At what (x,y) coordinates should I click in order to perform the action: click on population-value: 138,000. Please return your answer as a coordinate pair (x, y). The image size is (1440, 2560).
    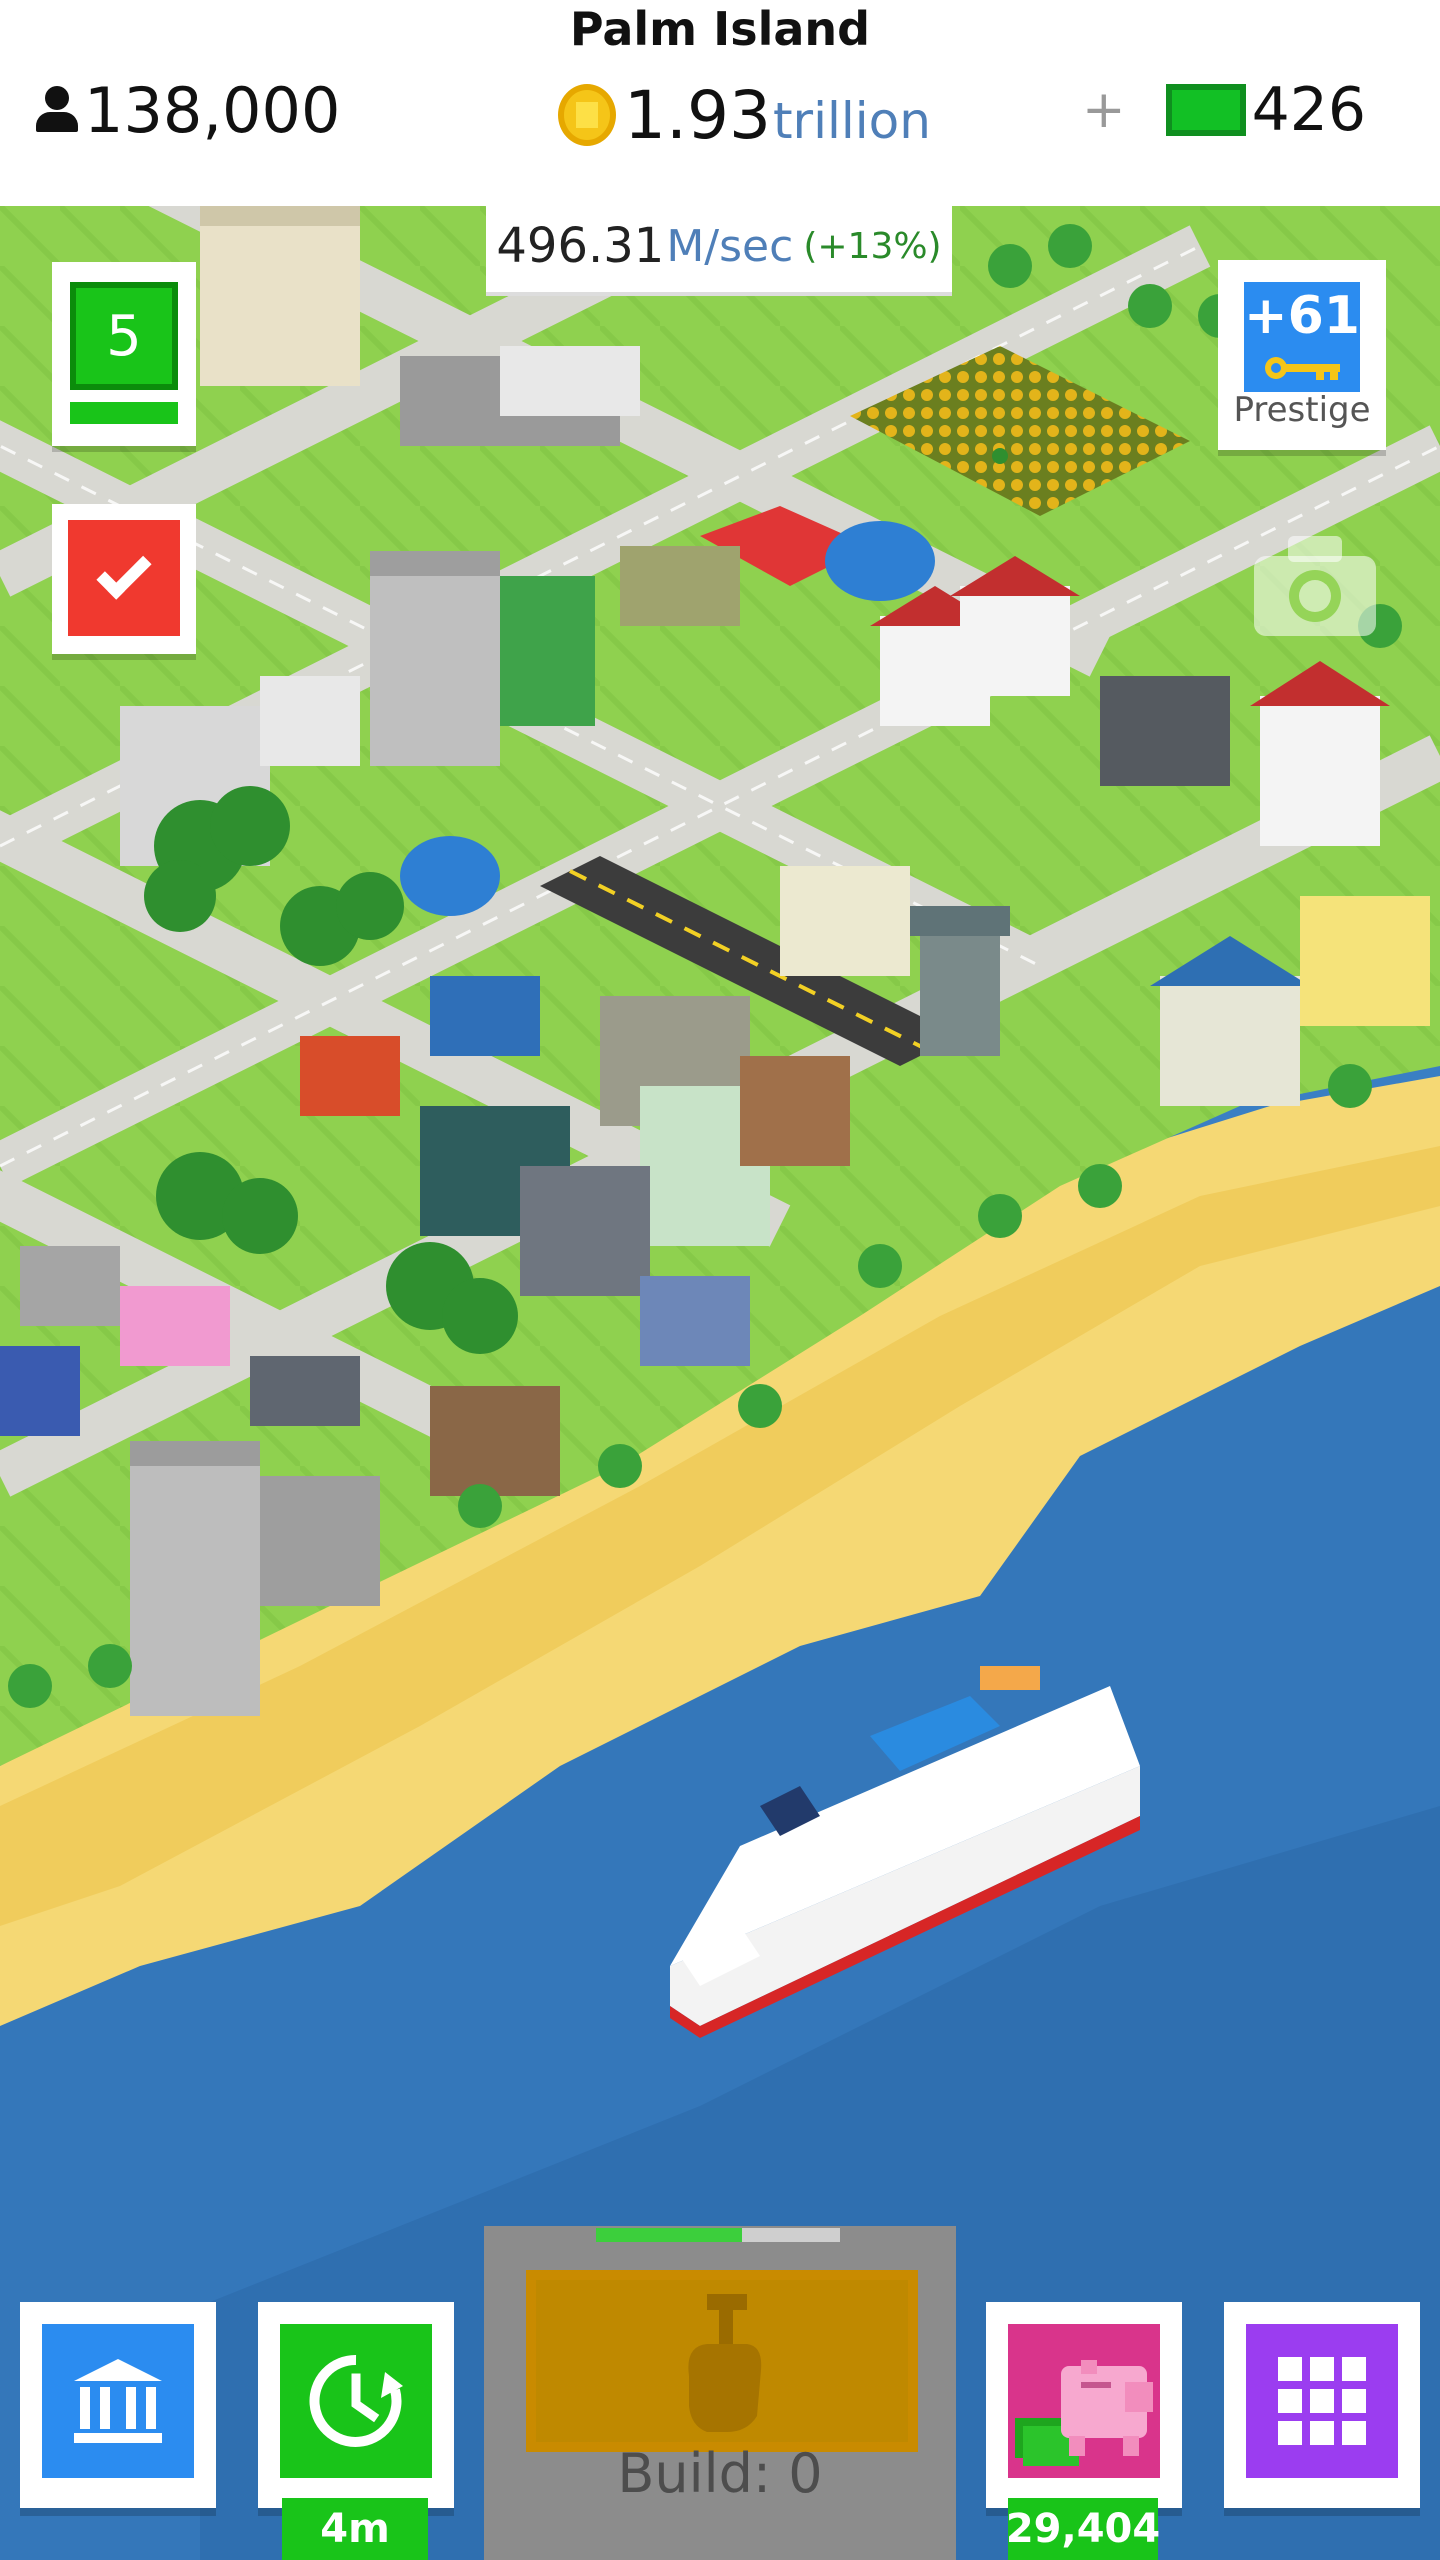
    Looking at the image, I should click on (212, 110).